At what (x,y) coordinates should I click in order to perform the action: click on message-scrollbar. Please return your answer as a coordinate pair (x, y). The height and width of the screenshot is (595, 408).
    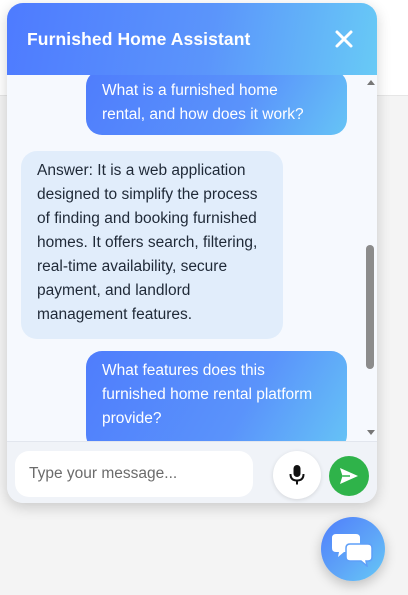
    Looking at the image, I should click on (370, 258).